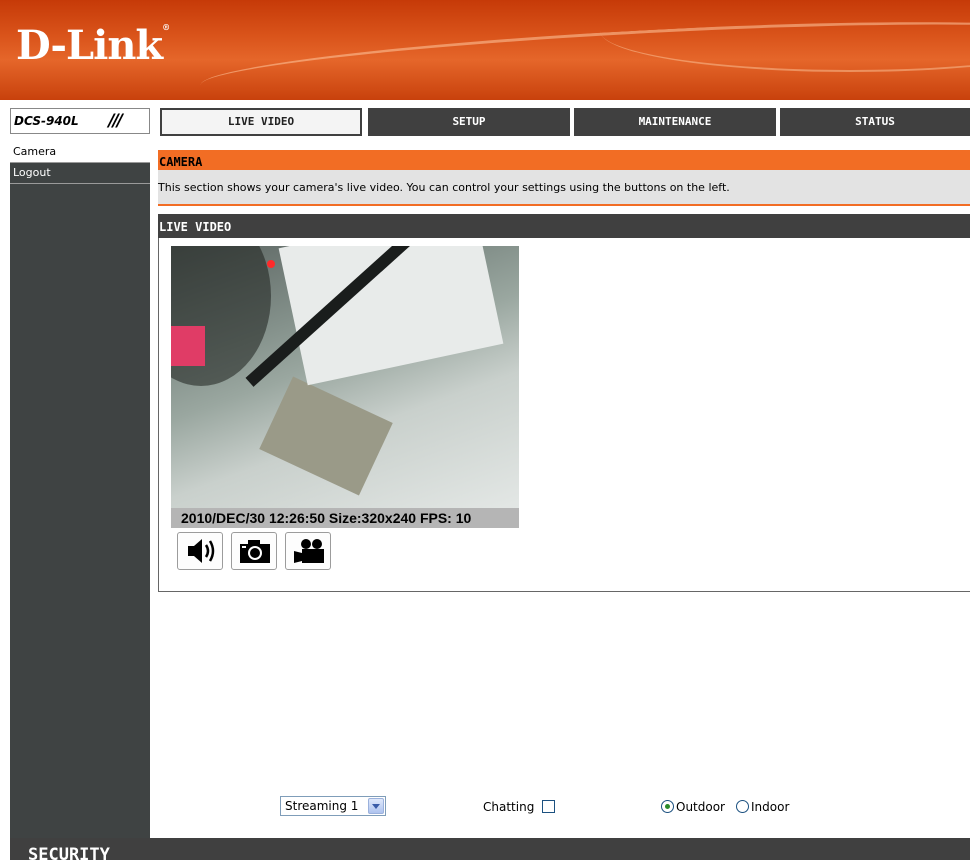 The image size is (970, 860). Describe the element at coordinates (564, 226) in the screenshot. I see `live-video-title: LIVE VIDEO` at that location.